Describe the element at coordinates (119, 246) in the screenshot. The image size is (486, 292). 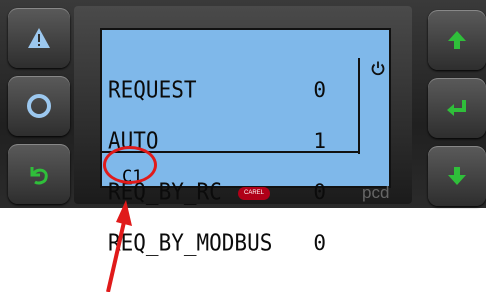
I see `pointer-arrow-icon` at that location.